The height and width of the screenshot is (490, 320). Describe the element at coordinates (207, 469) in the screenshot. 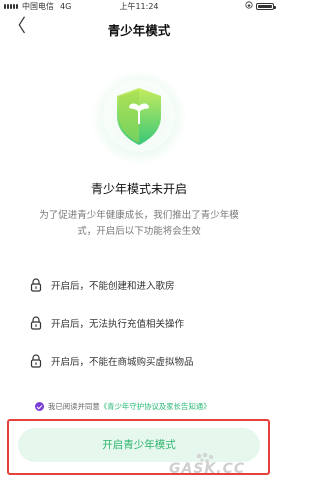

I see `svg-text: GASK.CC` at that location.